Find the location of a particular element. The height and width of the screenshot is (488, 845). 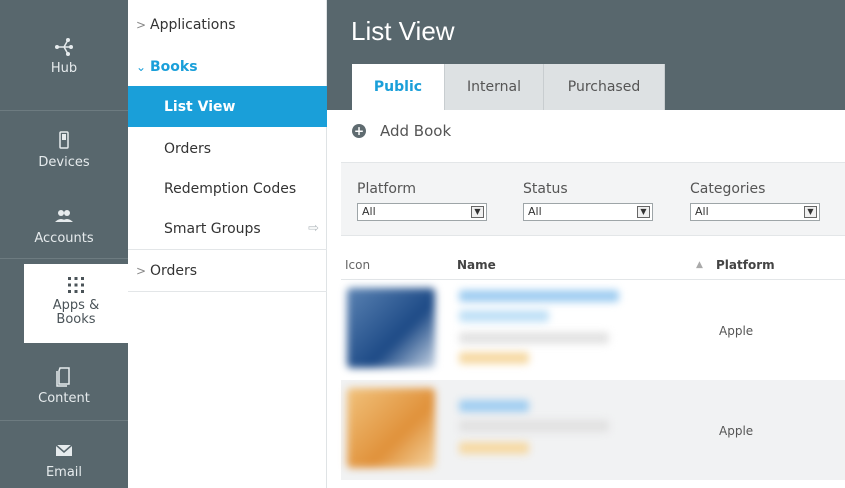

rail-item-apps-books: Apps & Books is located at coordinates (76, 300).